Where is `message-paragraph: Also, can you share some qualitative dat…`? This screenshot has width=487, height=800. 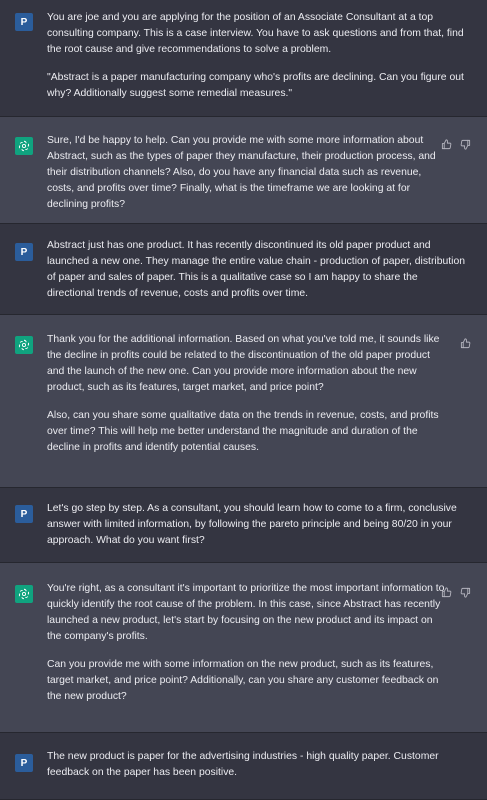 message-paragraph: Also, can you share some qualitative dat… is located at coordinates (243, 431).